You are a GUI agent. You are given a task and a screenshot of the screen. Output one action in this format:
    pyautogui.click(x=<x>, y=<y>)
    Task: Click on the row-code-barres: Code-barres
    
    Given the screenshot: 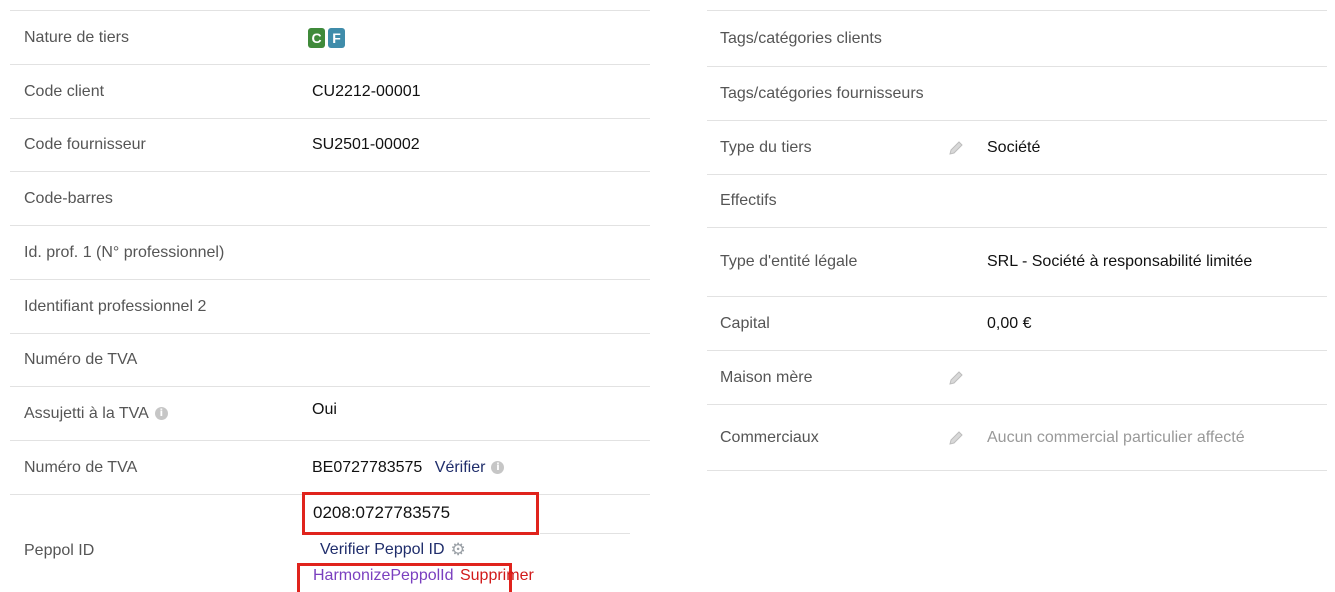 What is the action you would take?
    pyautogui.click(x=330, y=198)
    